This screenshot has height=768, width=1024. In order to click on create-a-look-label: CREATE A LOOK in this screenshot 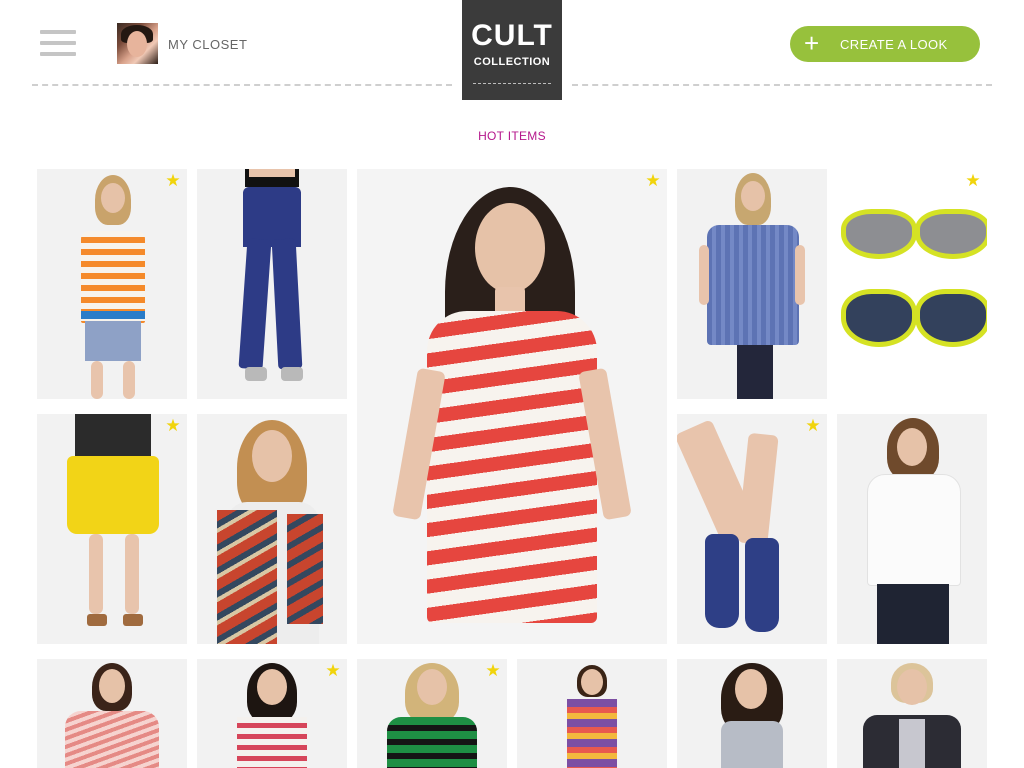, I will do `click(894, 44)`.